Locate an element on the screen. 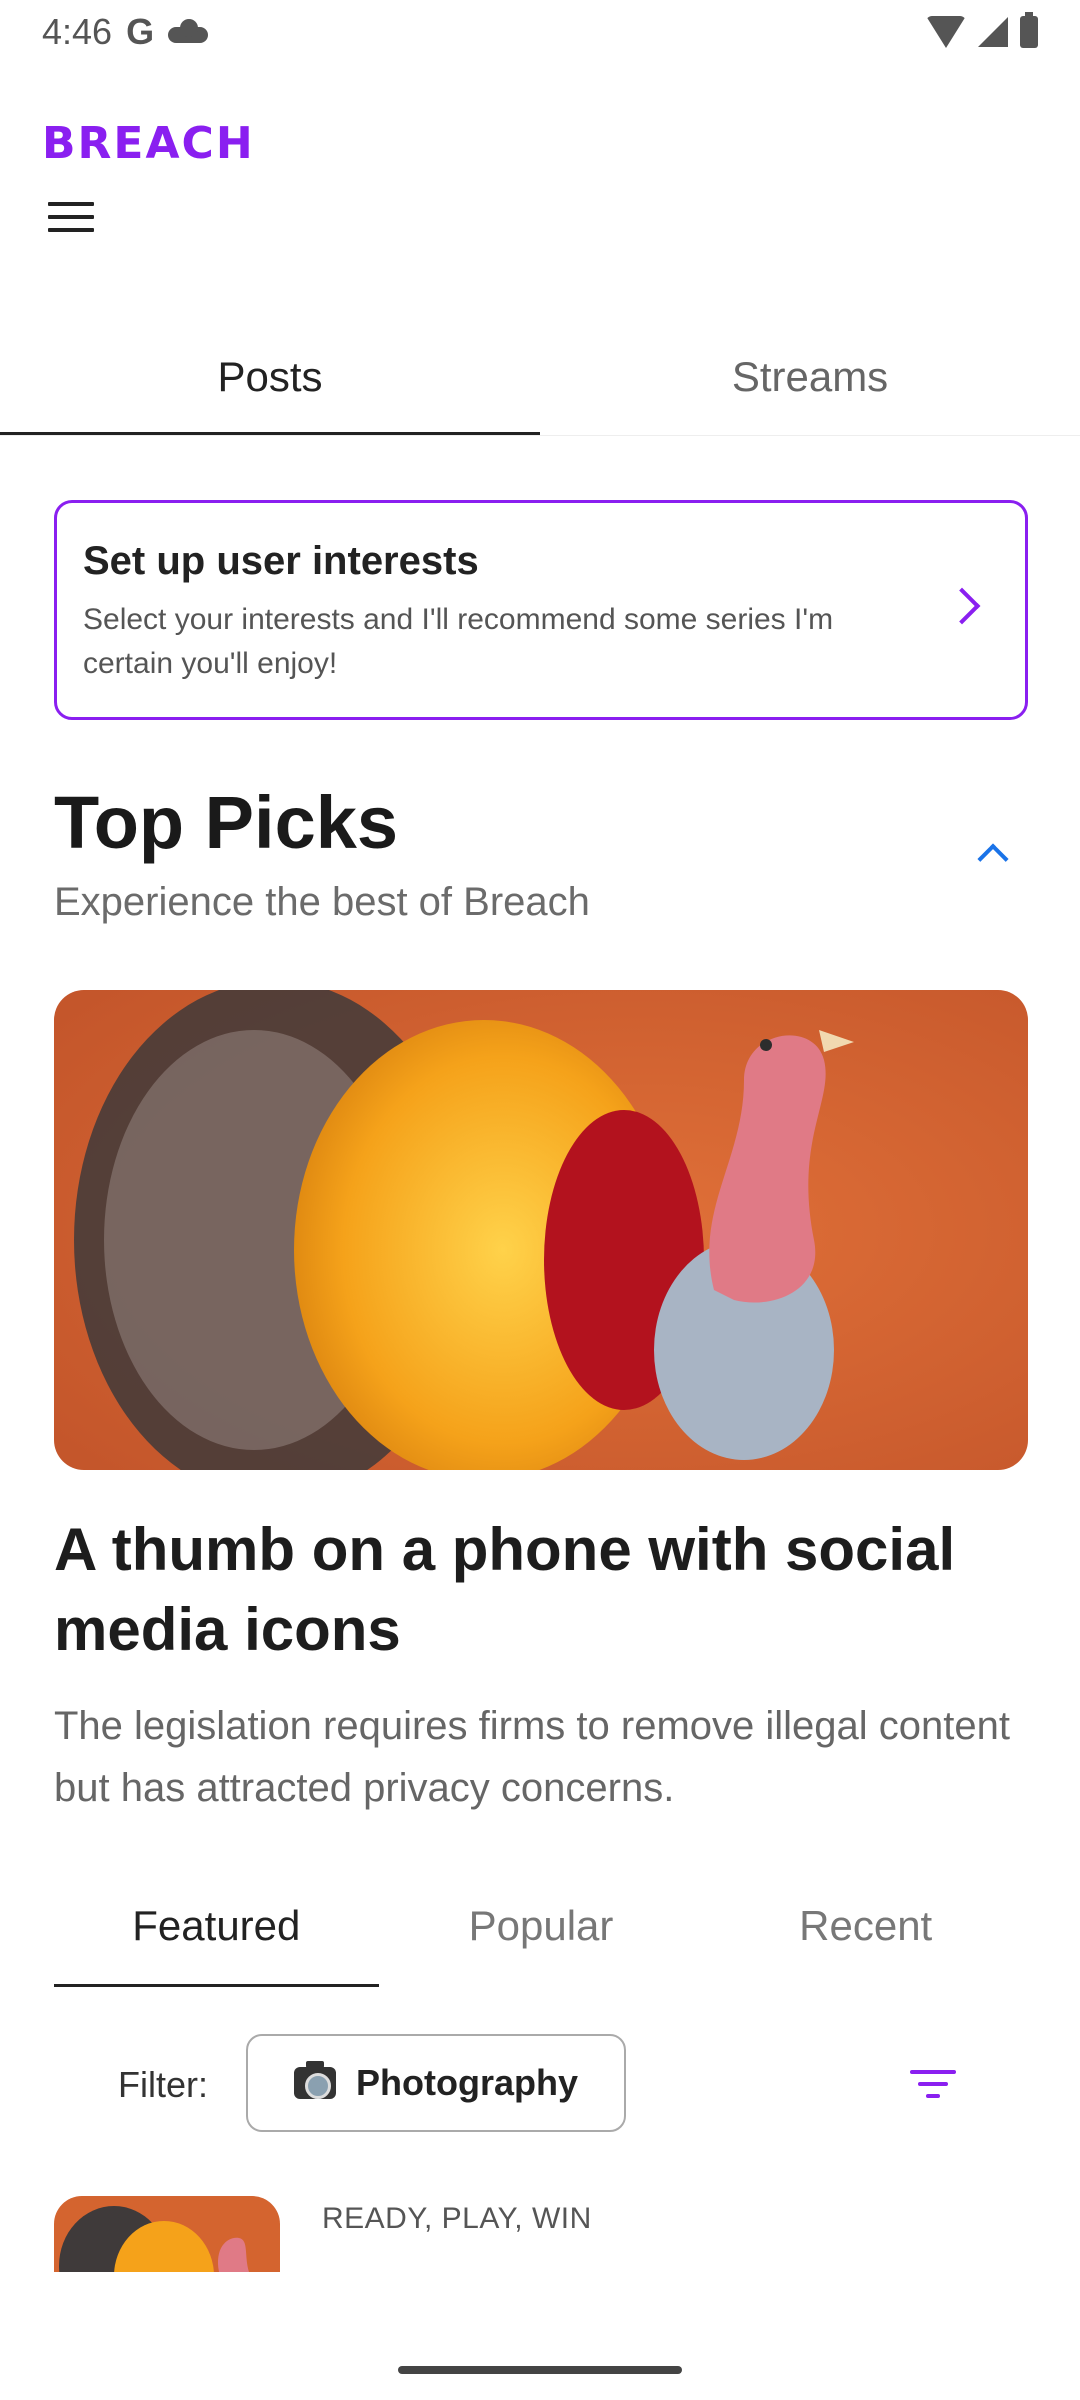 The image size is (1080, 2400). camera-icon is located at coordinates (315, 2080).